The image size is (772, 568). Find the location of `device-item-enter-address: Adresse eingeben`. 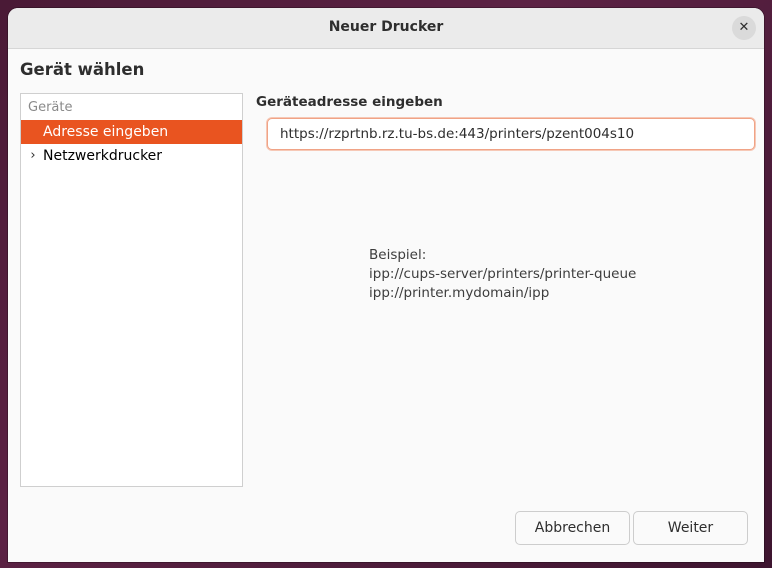

device-item-enter-address: Adresse eingeben is located at coordinates (131, 132).